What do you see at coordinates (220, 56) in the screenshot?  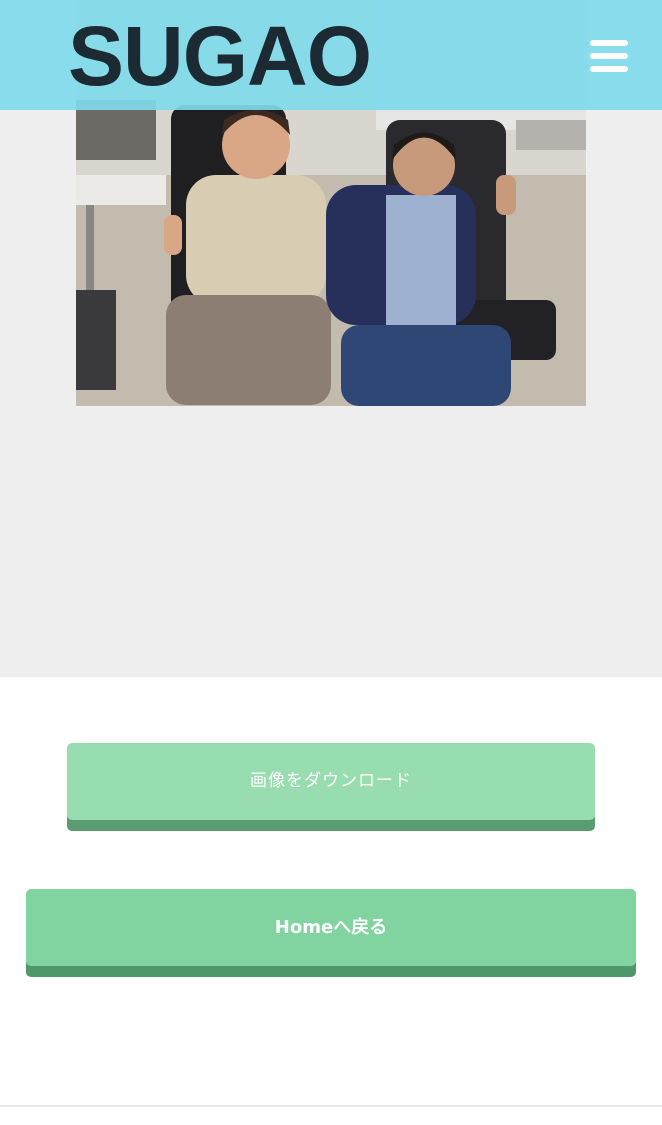 I see `site-logo: SUGAO` at bounding box center [220, 56].